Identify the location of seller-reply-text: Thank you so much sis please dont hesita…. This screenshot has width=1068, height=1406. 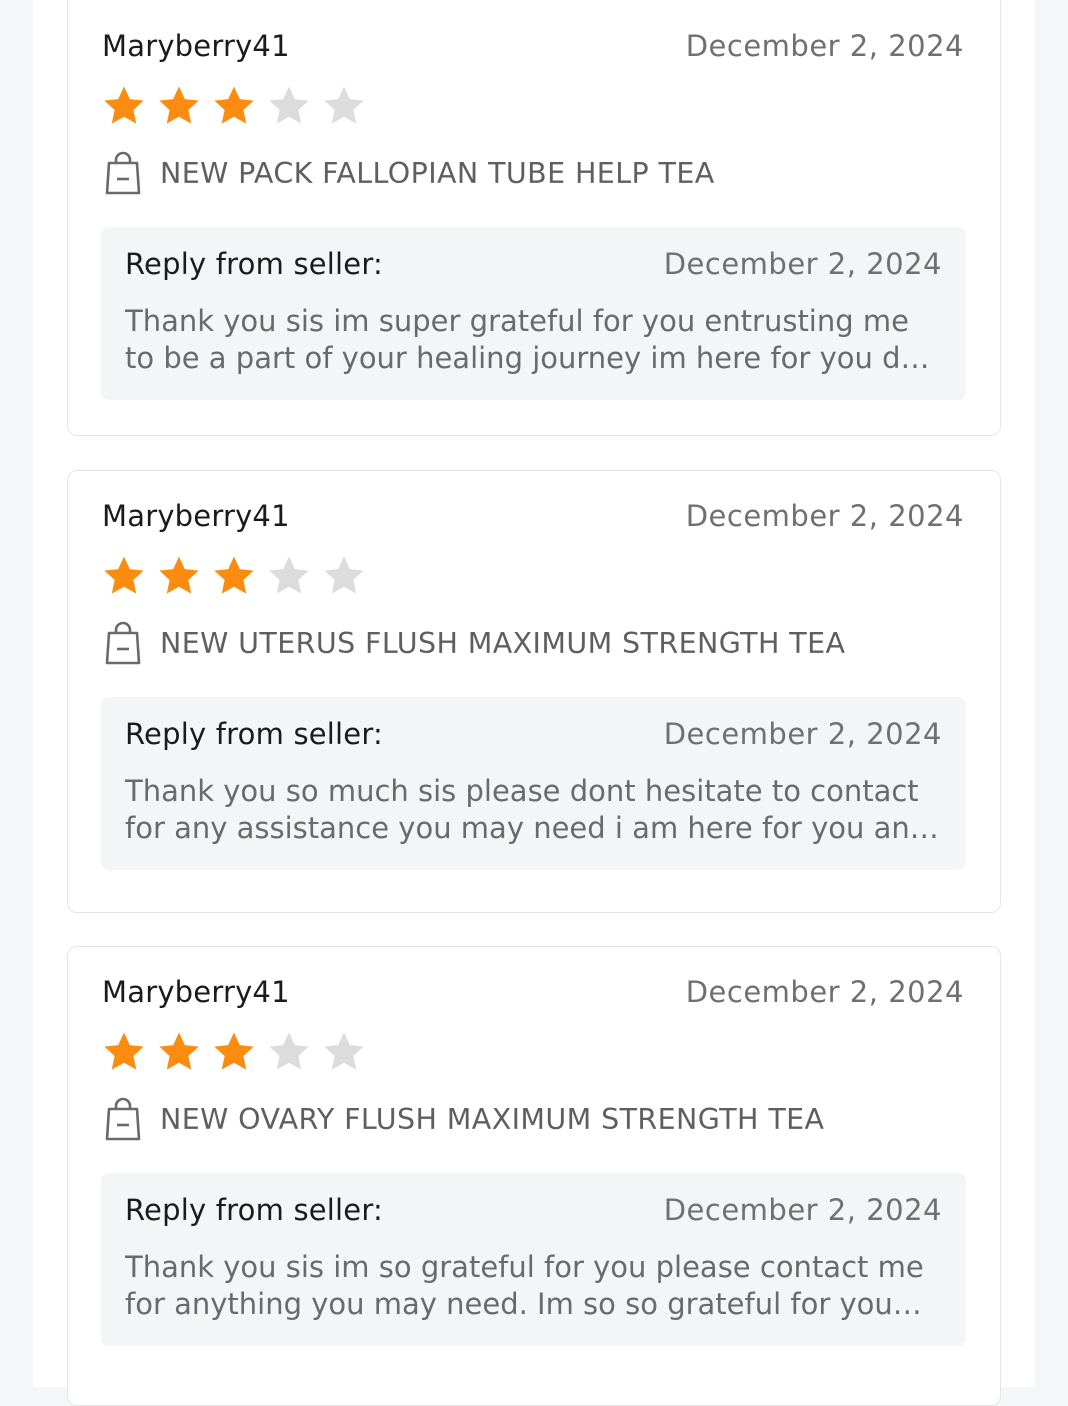
(527, 809).